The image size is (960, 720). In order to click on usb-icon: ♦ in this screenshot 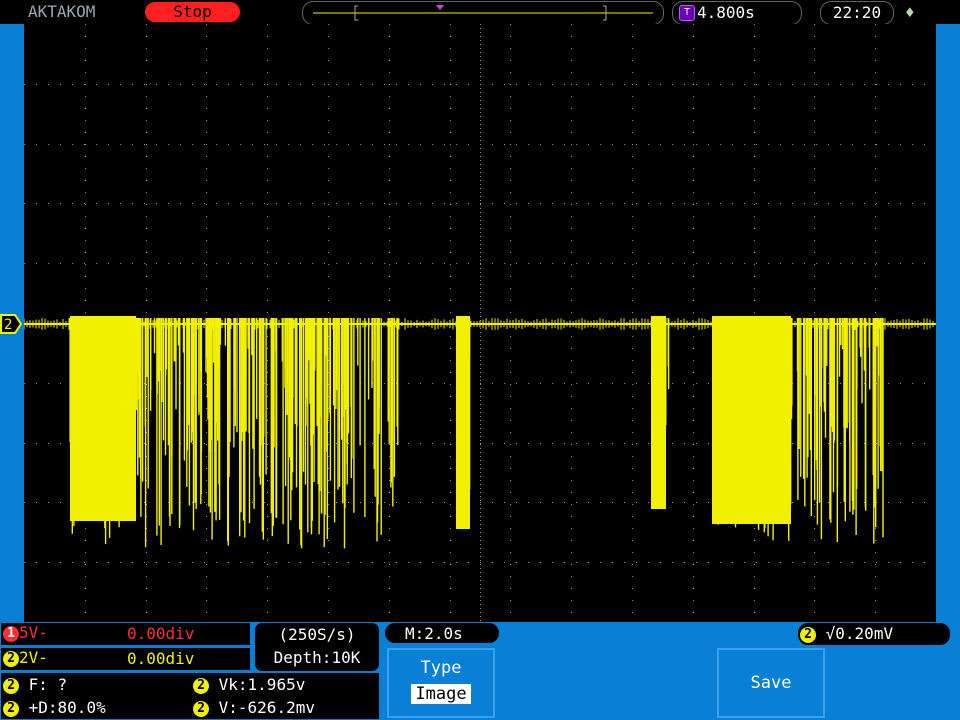, I will do `click(910, 12)`.